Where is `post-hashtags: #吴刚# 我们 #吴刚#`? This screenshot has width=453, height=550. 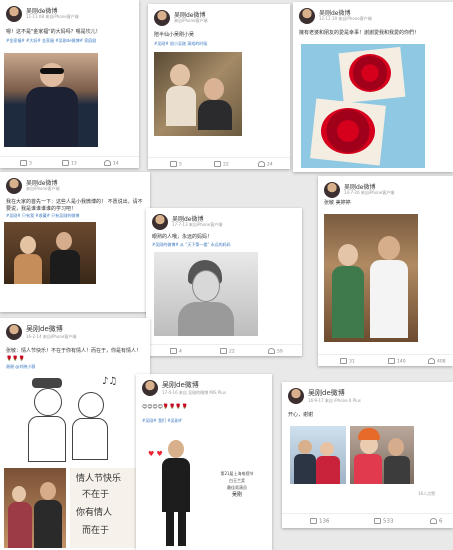
post-hashtags: #吴刚# 我们 #吴刚# is located at coordinates (205, 421).